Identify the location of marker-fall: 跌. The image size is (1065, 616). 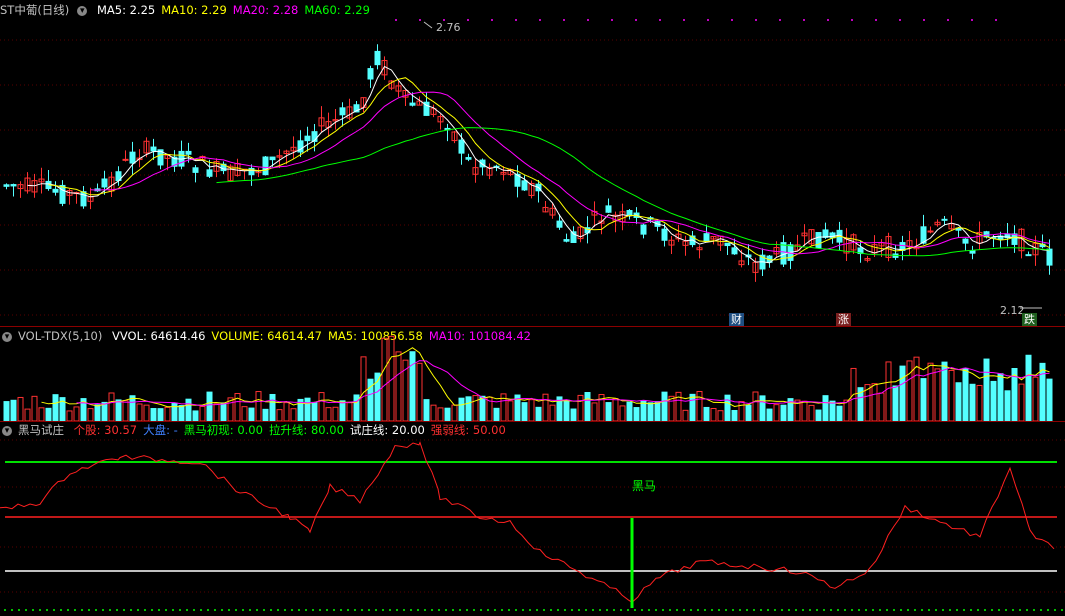
(1029, 319).